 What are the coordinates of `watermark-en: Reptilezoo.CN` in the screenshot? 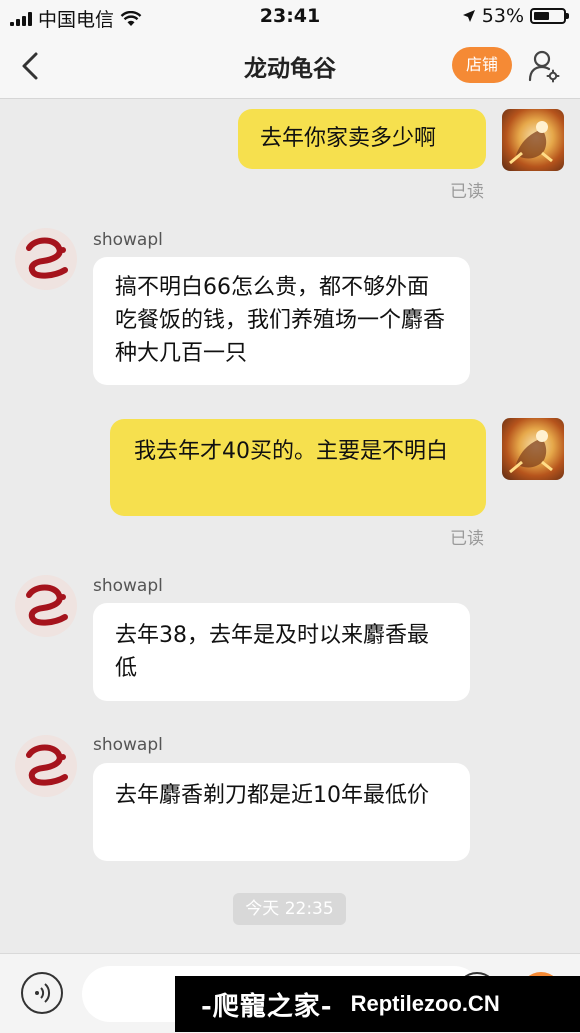 It's located at (425, 1003).